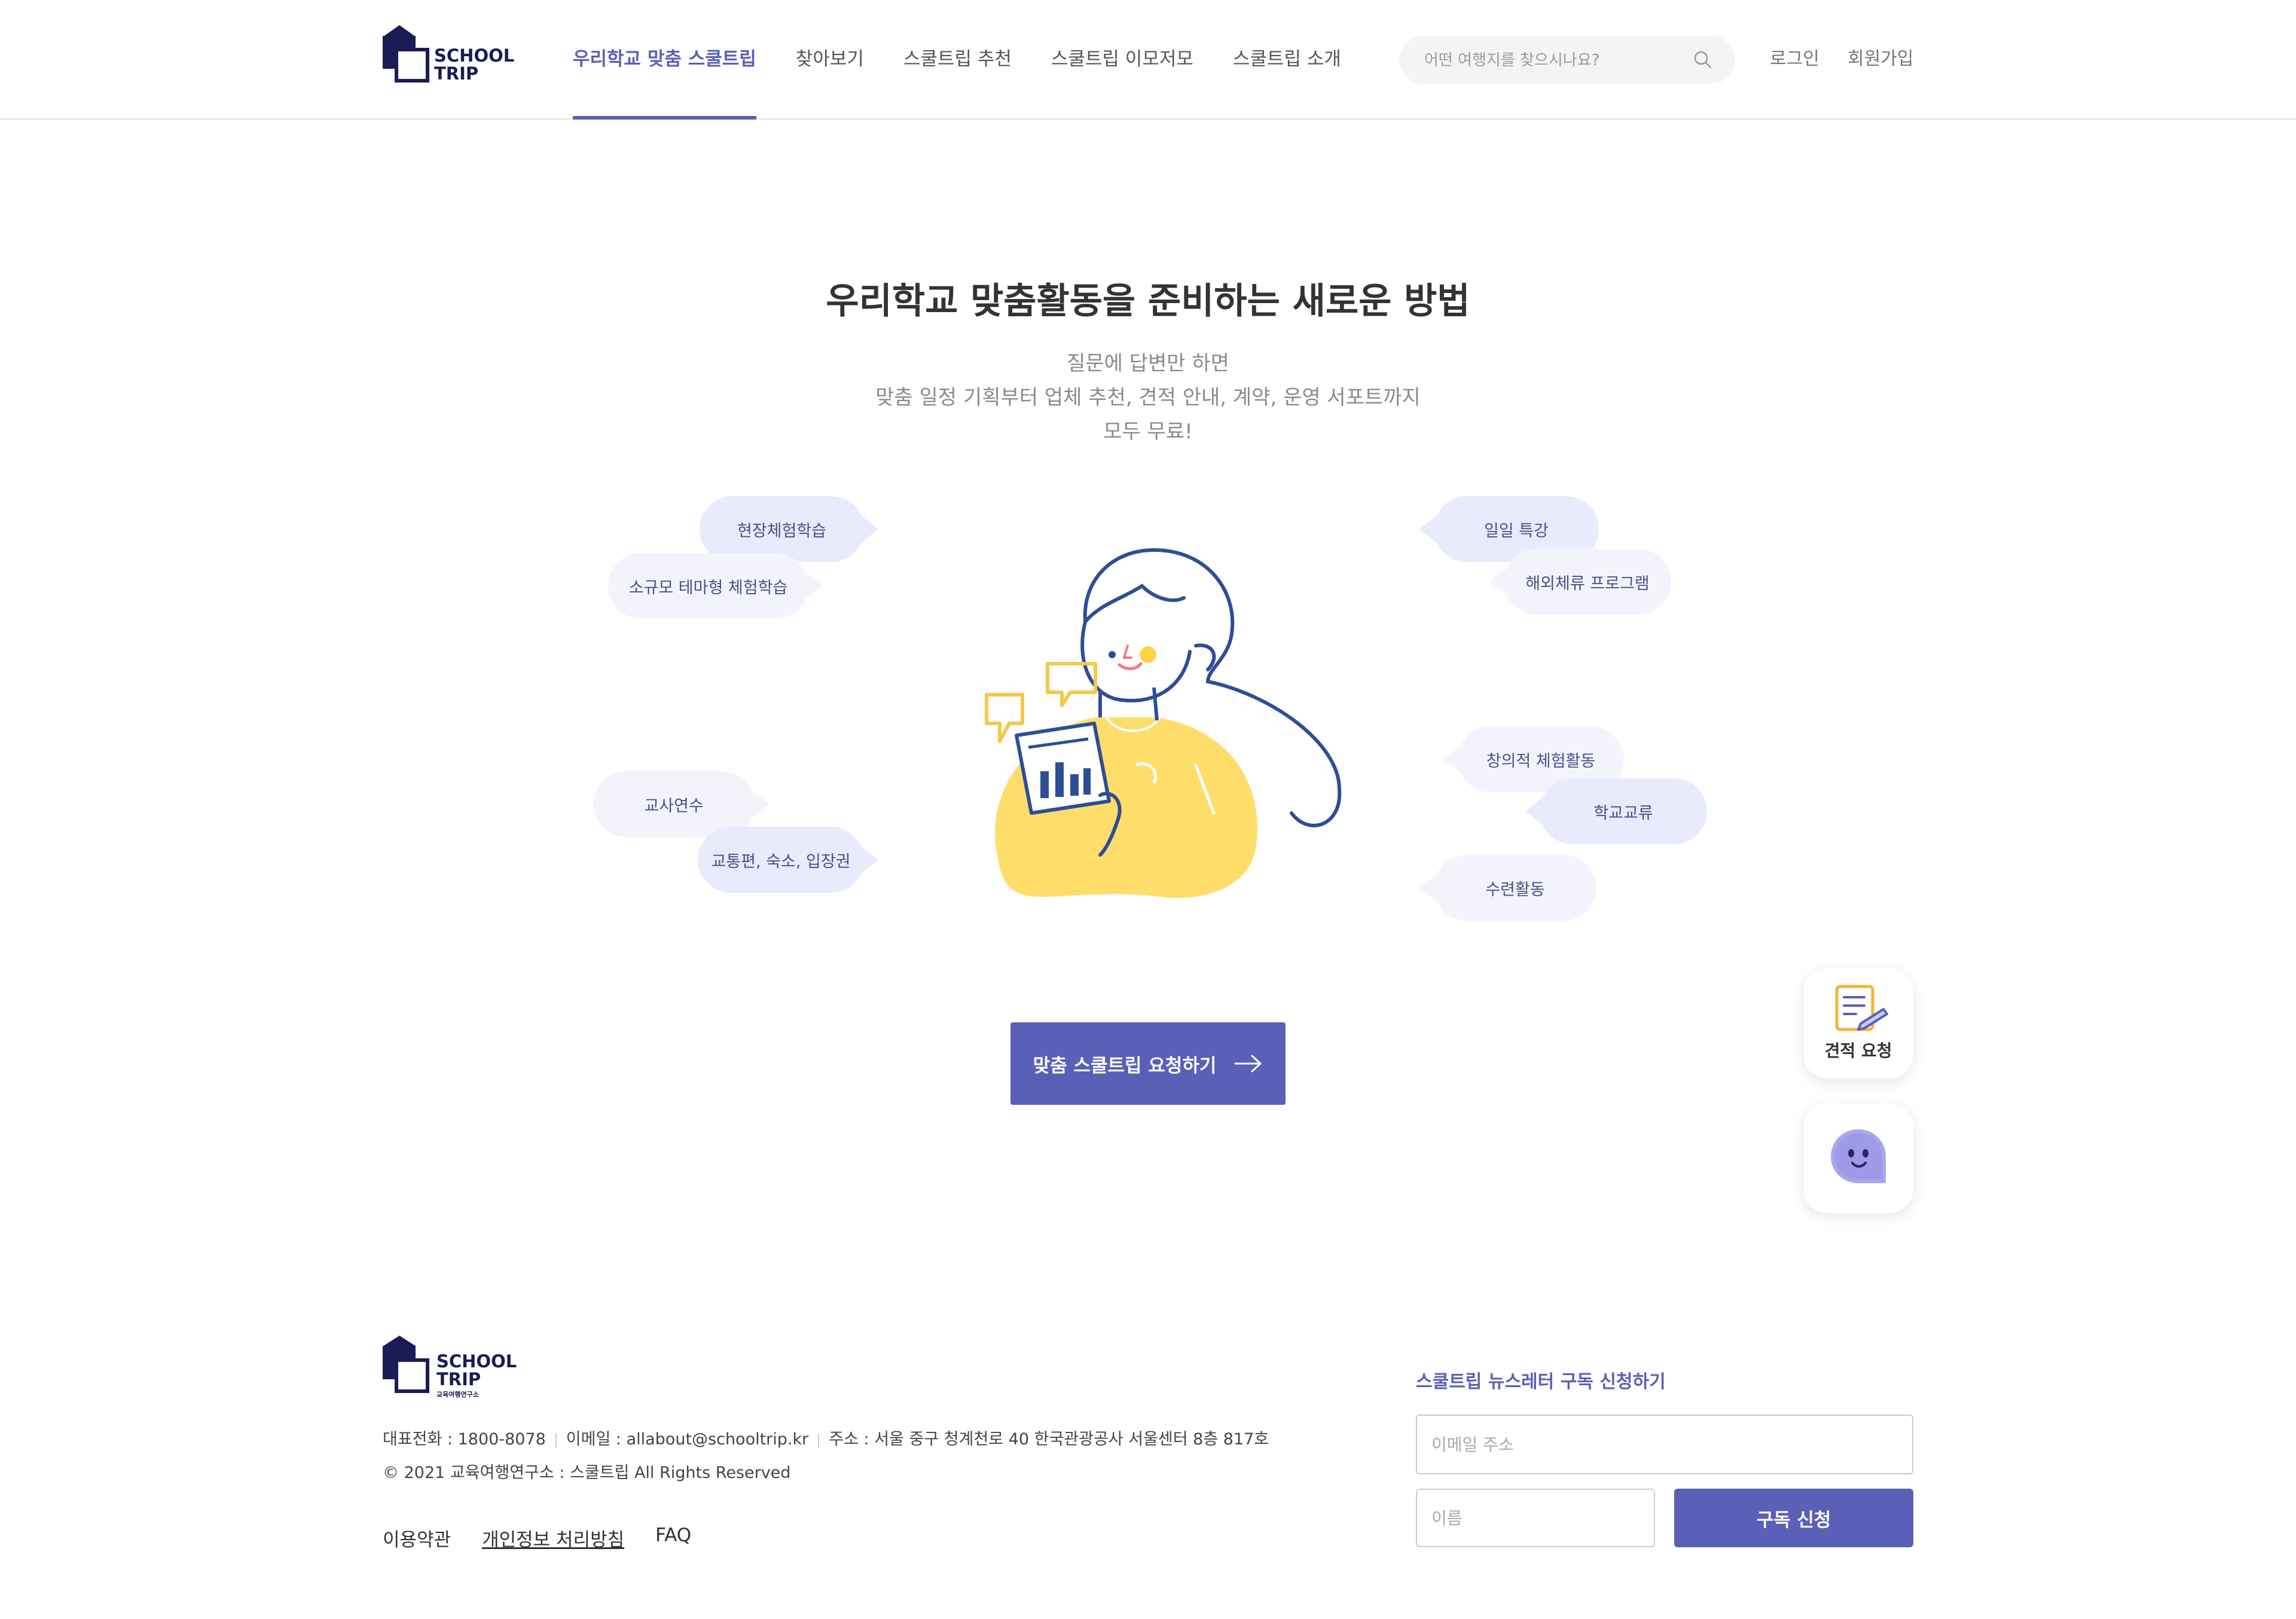 The image size is (2296, 1619). What do you see at coordinates (1535, 1518) in the screenshot?
I see `newsletter-name-input` at bounding box center [1535, 1518].